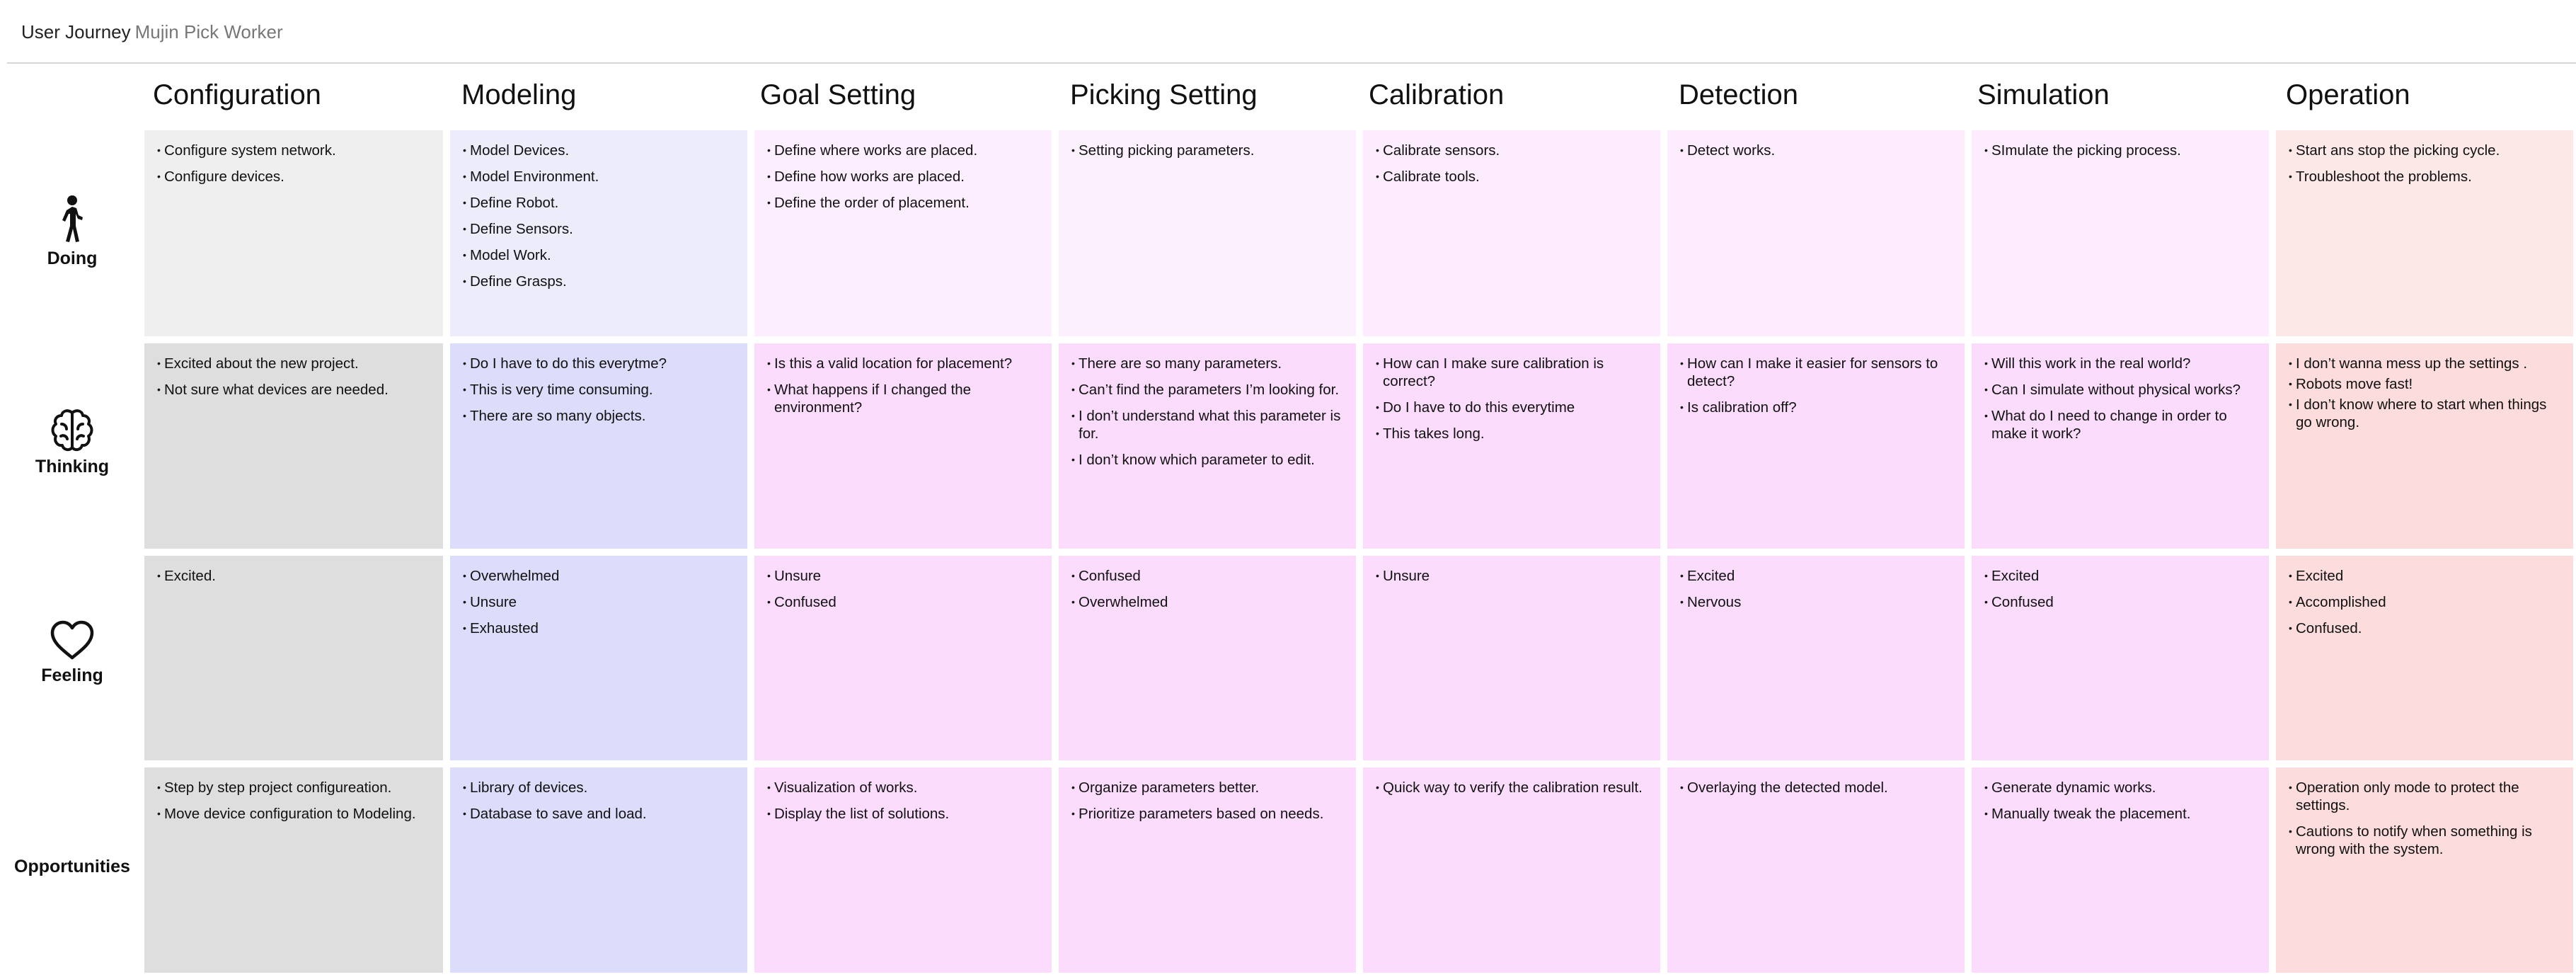 The width and height of the screenshot is (2576, 977). What do you see at coordinates (2348, 94) in the screenshot?
I see `column-header-operation: Operation` at bounding box center [2348, 94].